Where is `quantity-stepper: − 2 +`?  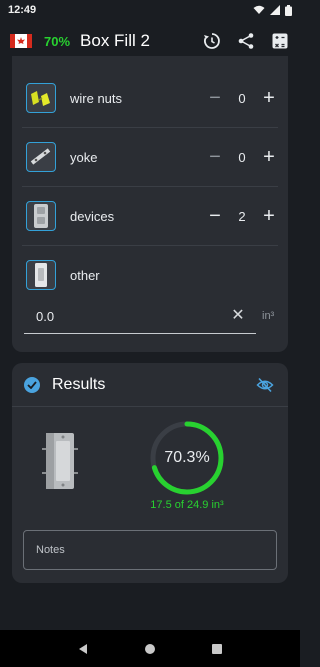
quantity-stepper: − 2 + is located at coordinates (242, 216).